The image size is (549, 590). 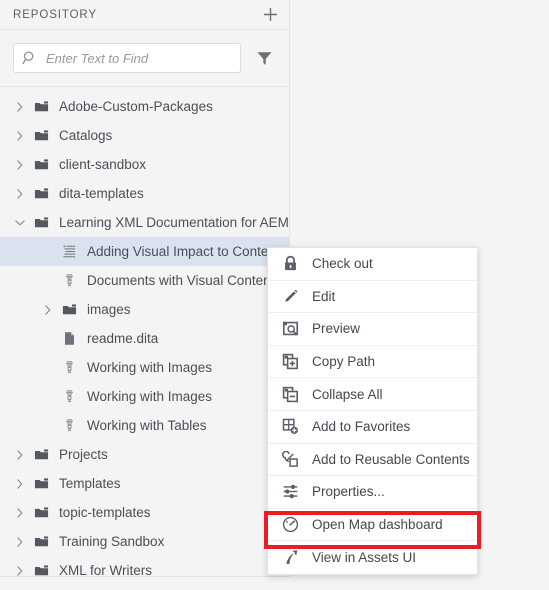 I want to click on properties-icon, so click(x=290, y=491).